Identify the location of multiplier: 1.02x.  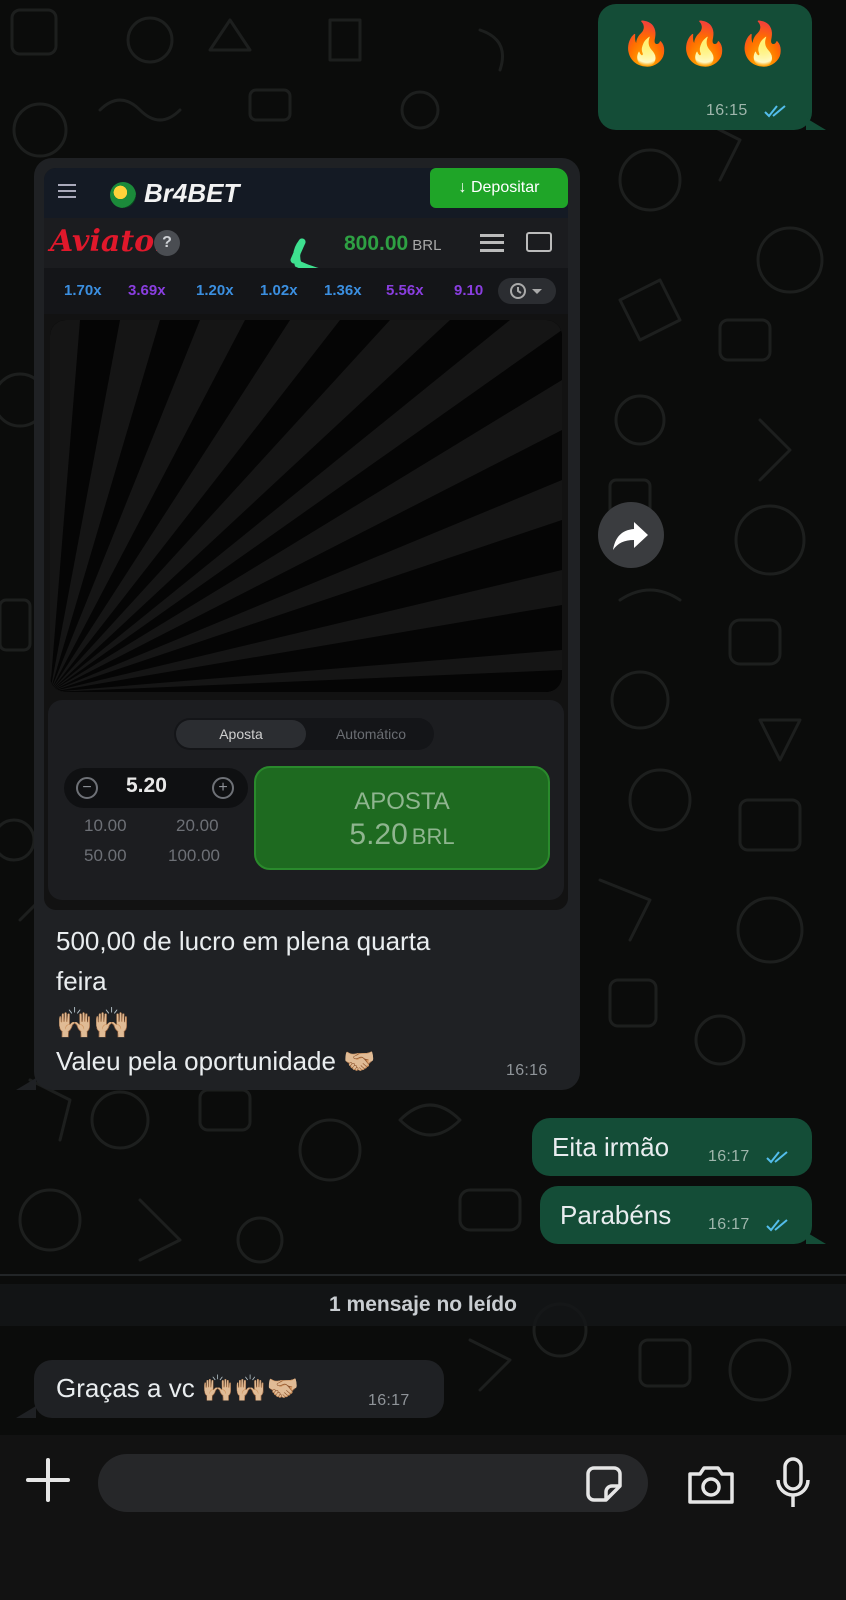
(279, 290).